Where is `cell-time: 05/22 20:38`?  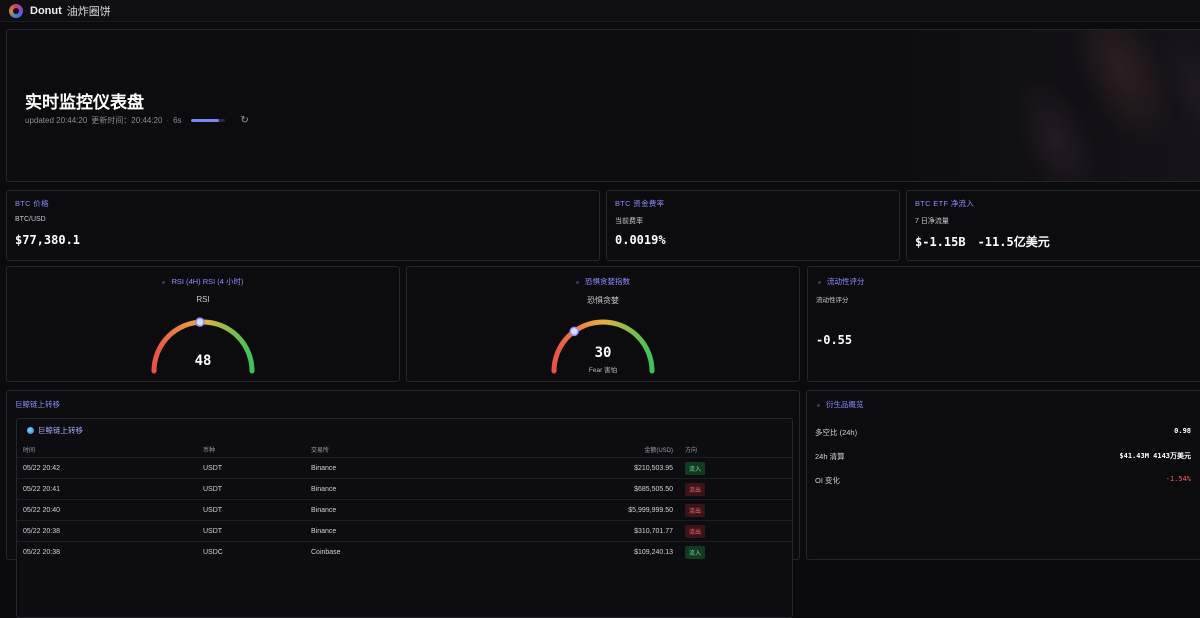
cell-time: 05/22 20:38 is located at coordinates (107, 531).